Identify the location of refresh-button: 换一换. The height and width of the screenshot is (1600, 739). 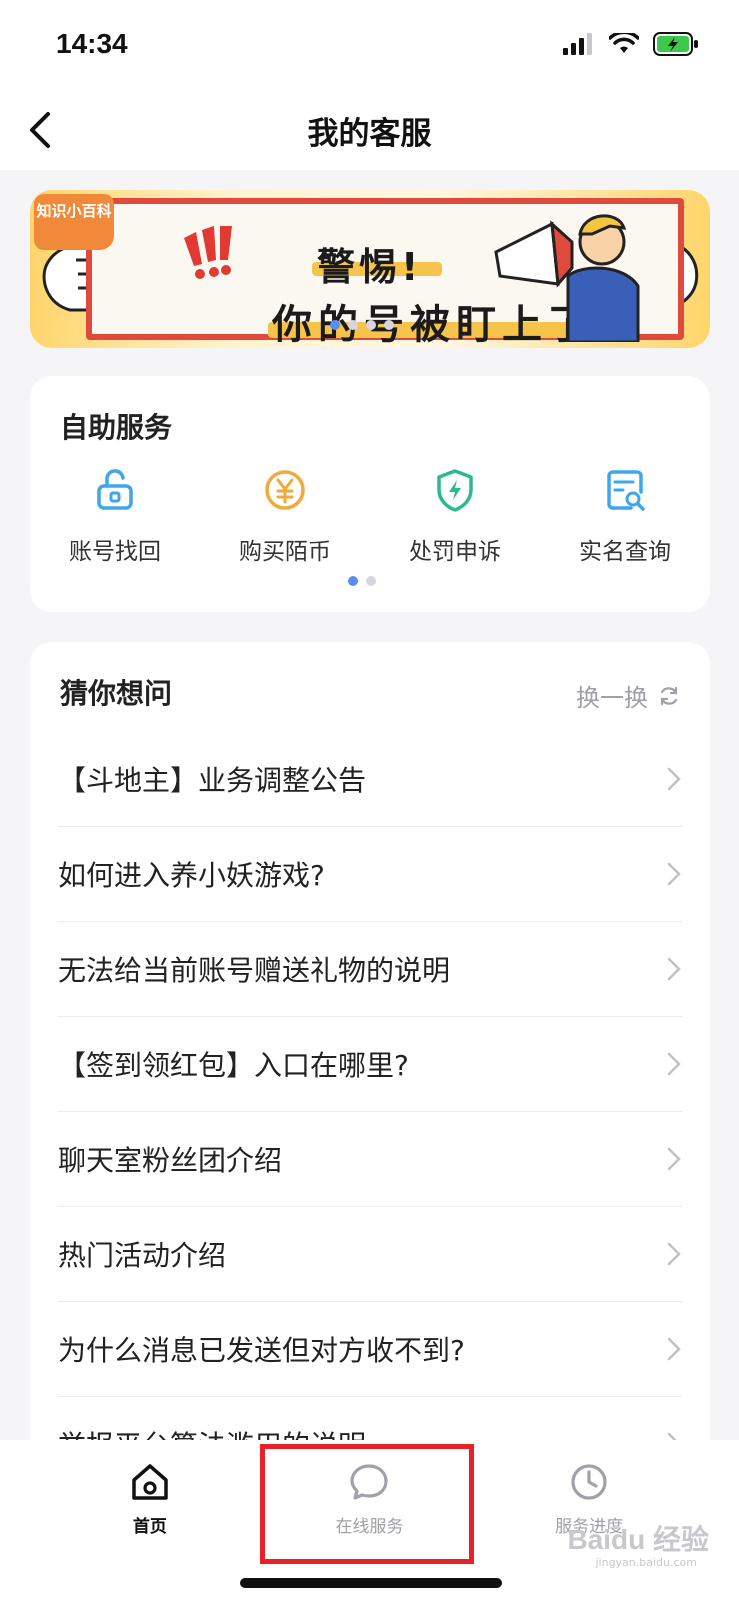
(628, 695).